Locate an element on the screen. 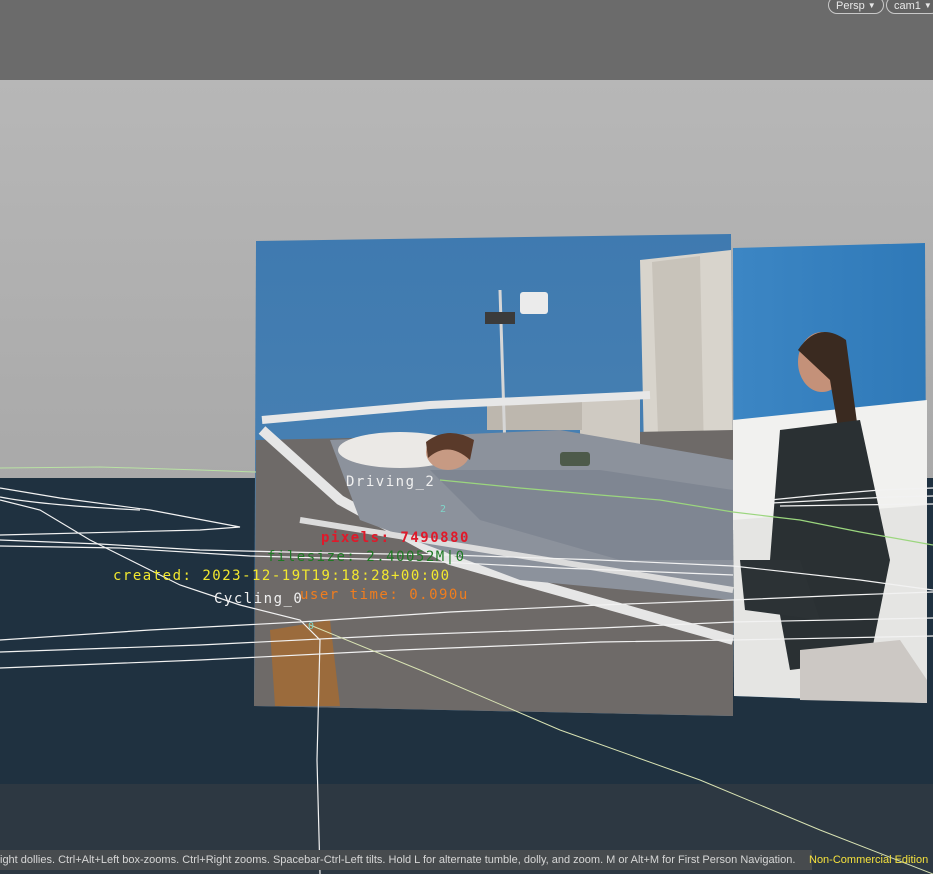 The width and height of the screenshot is (933, 874). info-pixels: pixels: 7490880 is located at coordinates (395, 538).